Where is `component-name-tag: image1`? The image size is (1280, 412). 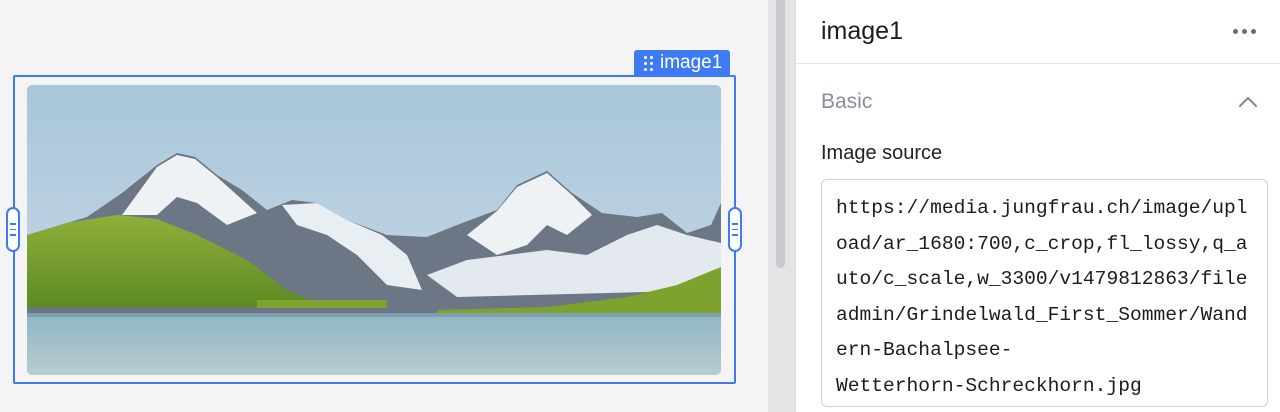
component-name-tag: image1 is located at coordinates (682, 63).